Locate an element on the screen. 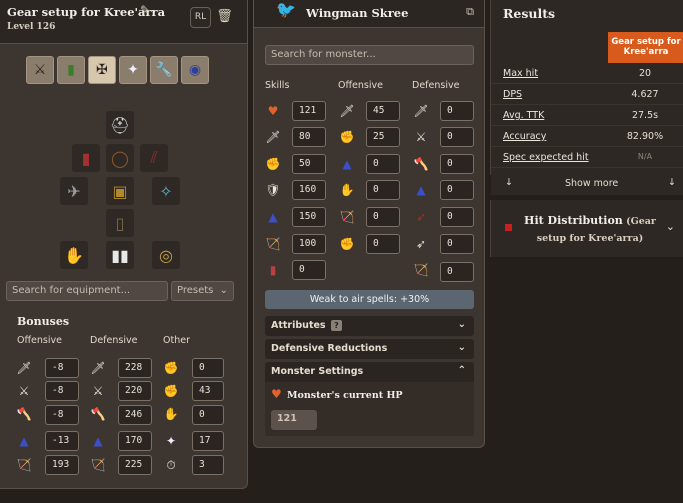 This screenshot has height=503, width=683. monster-skill-value: 150 is located at coordinates (309, 217).